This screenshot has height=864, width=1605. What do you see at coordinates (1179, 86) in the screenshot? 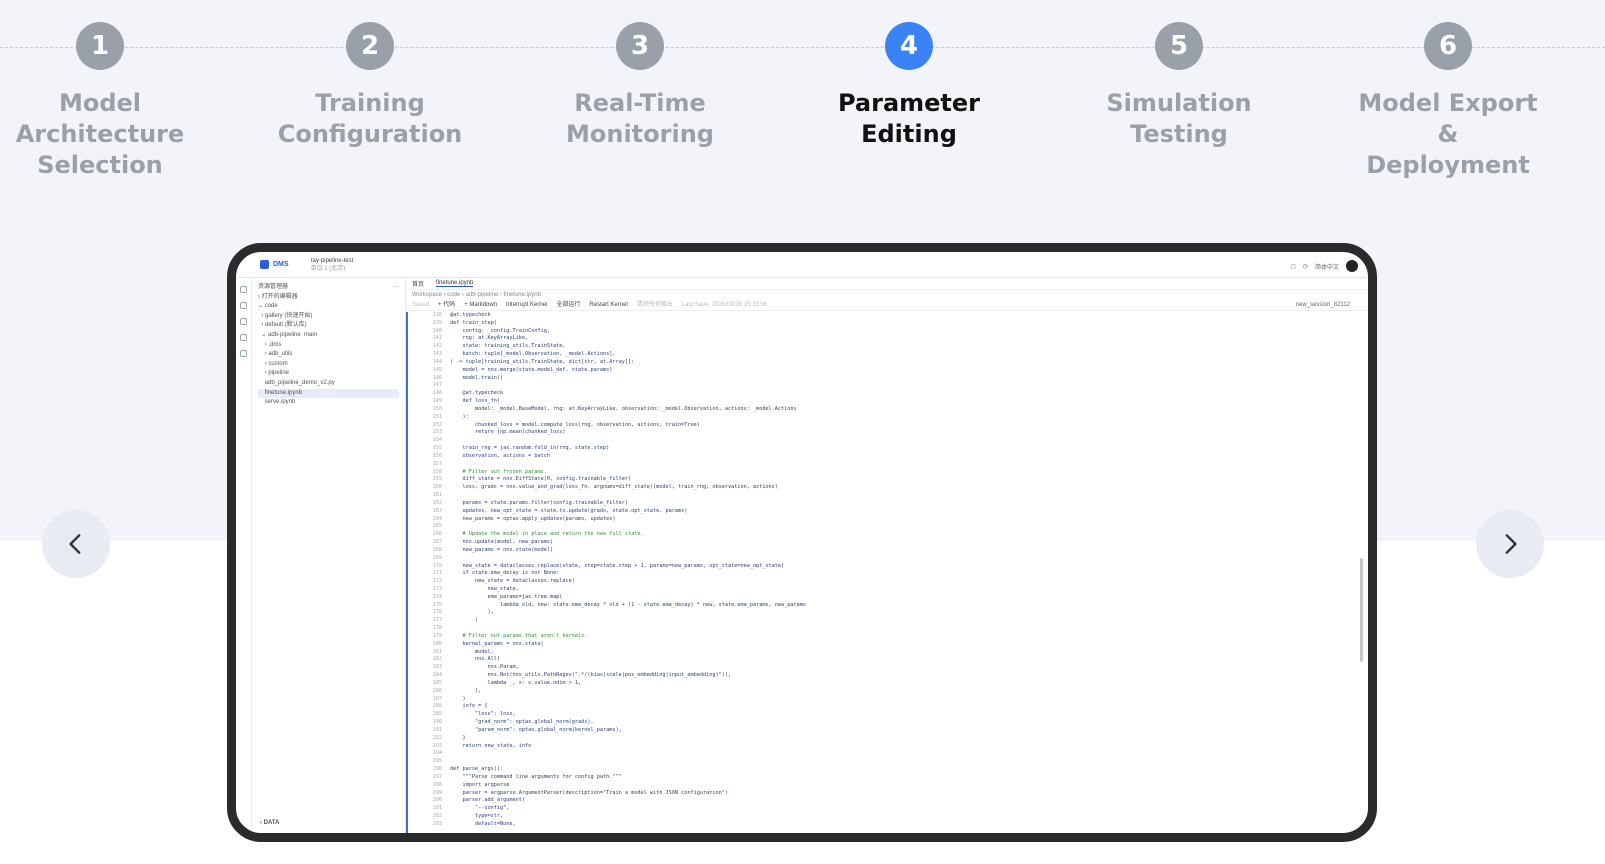
I see `step-5: 5 Simulation Testing` at bounding box center [1179, 86].